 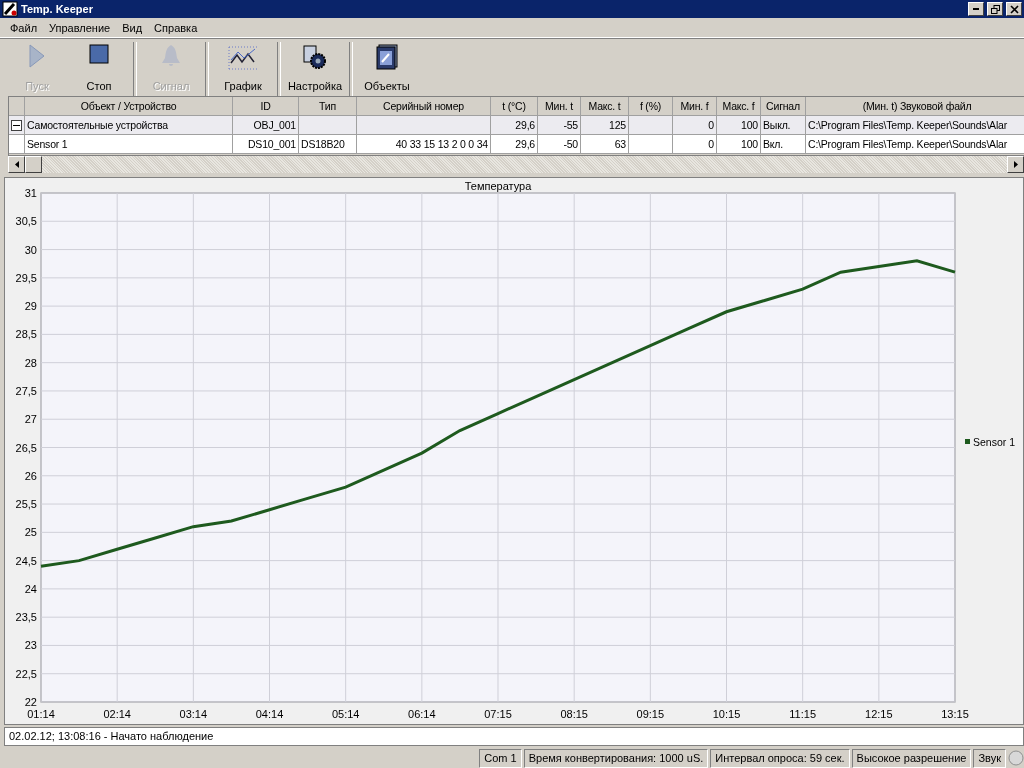 What do you see at coordinates (33, 164) in the screenshot?
I see `scroll-thumb` at bounding box center [33, 164].